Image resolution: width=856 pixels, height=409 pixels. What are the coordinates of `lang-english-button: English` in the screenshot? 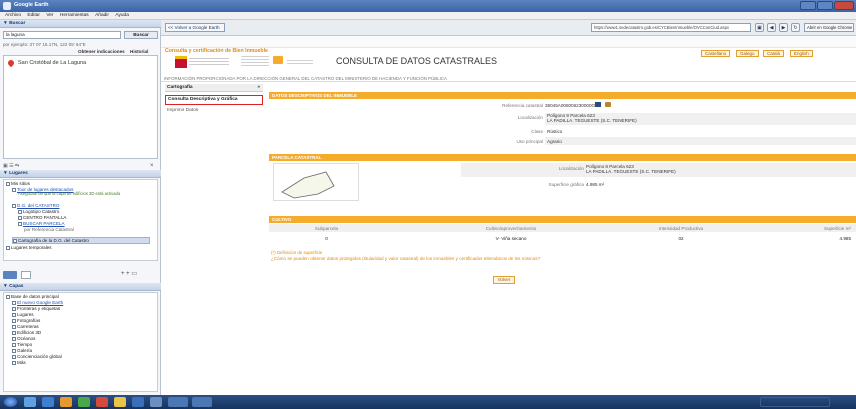 It's located at (801, 53).